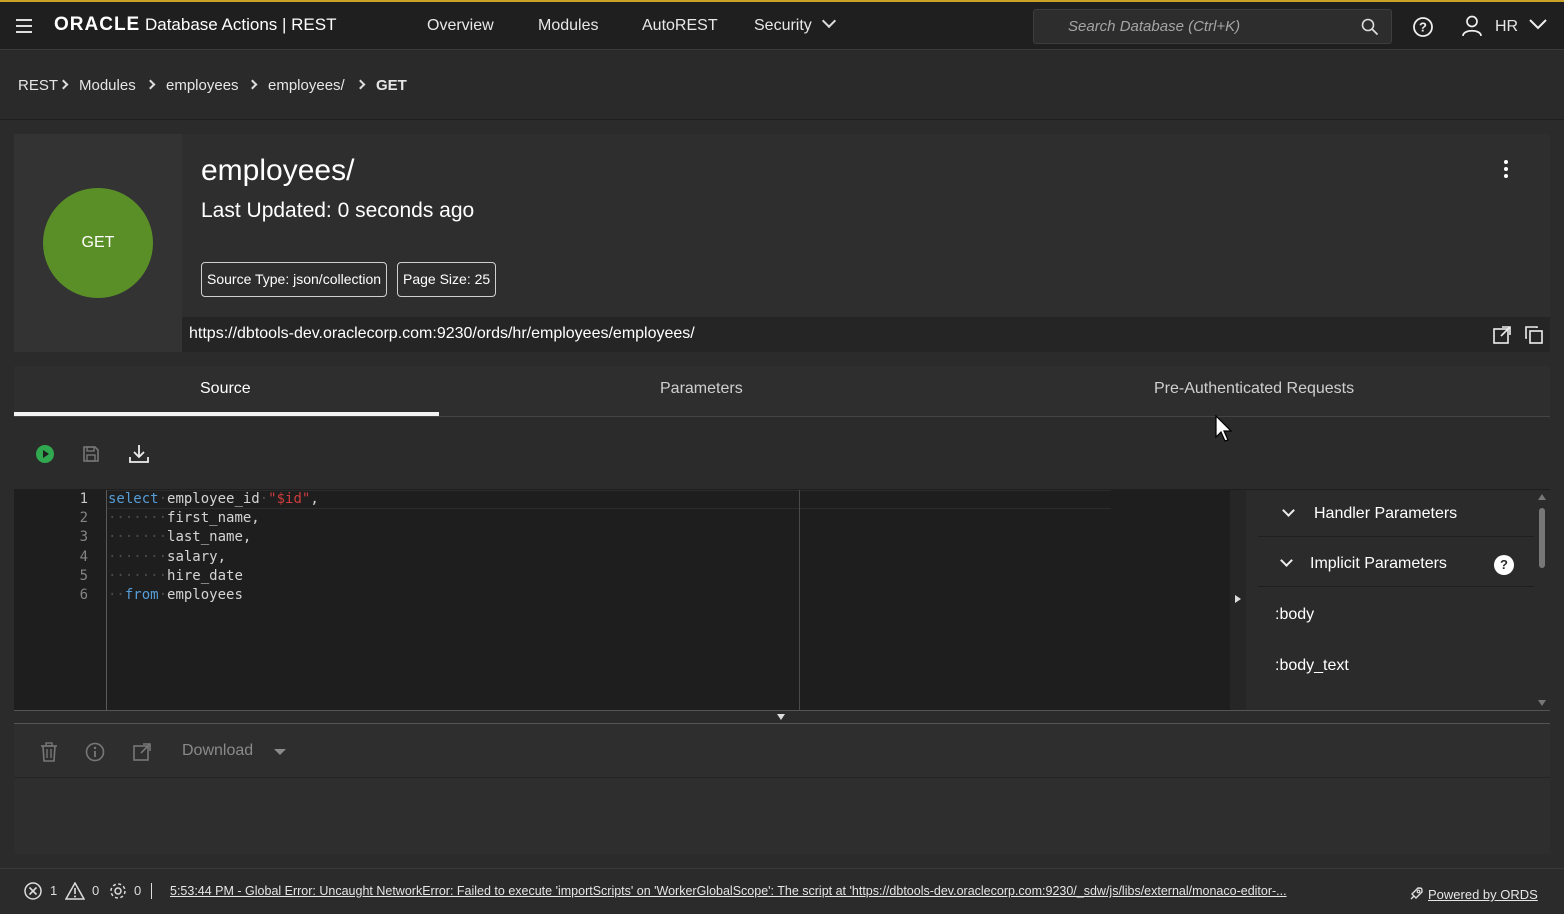  What do you see at coordinates (1370, 27) in the screenshot?
I see `search-icon` at bounding box center [1370, 27].